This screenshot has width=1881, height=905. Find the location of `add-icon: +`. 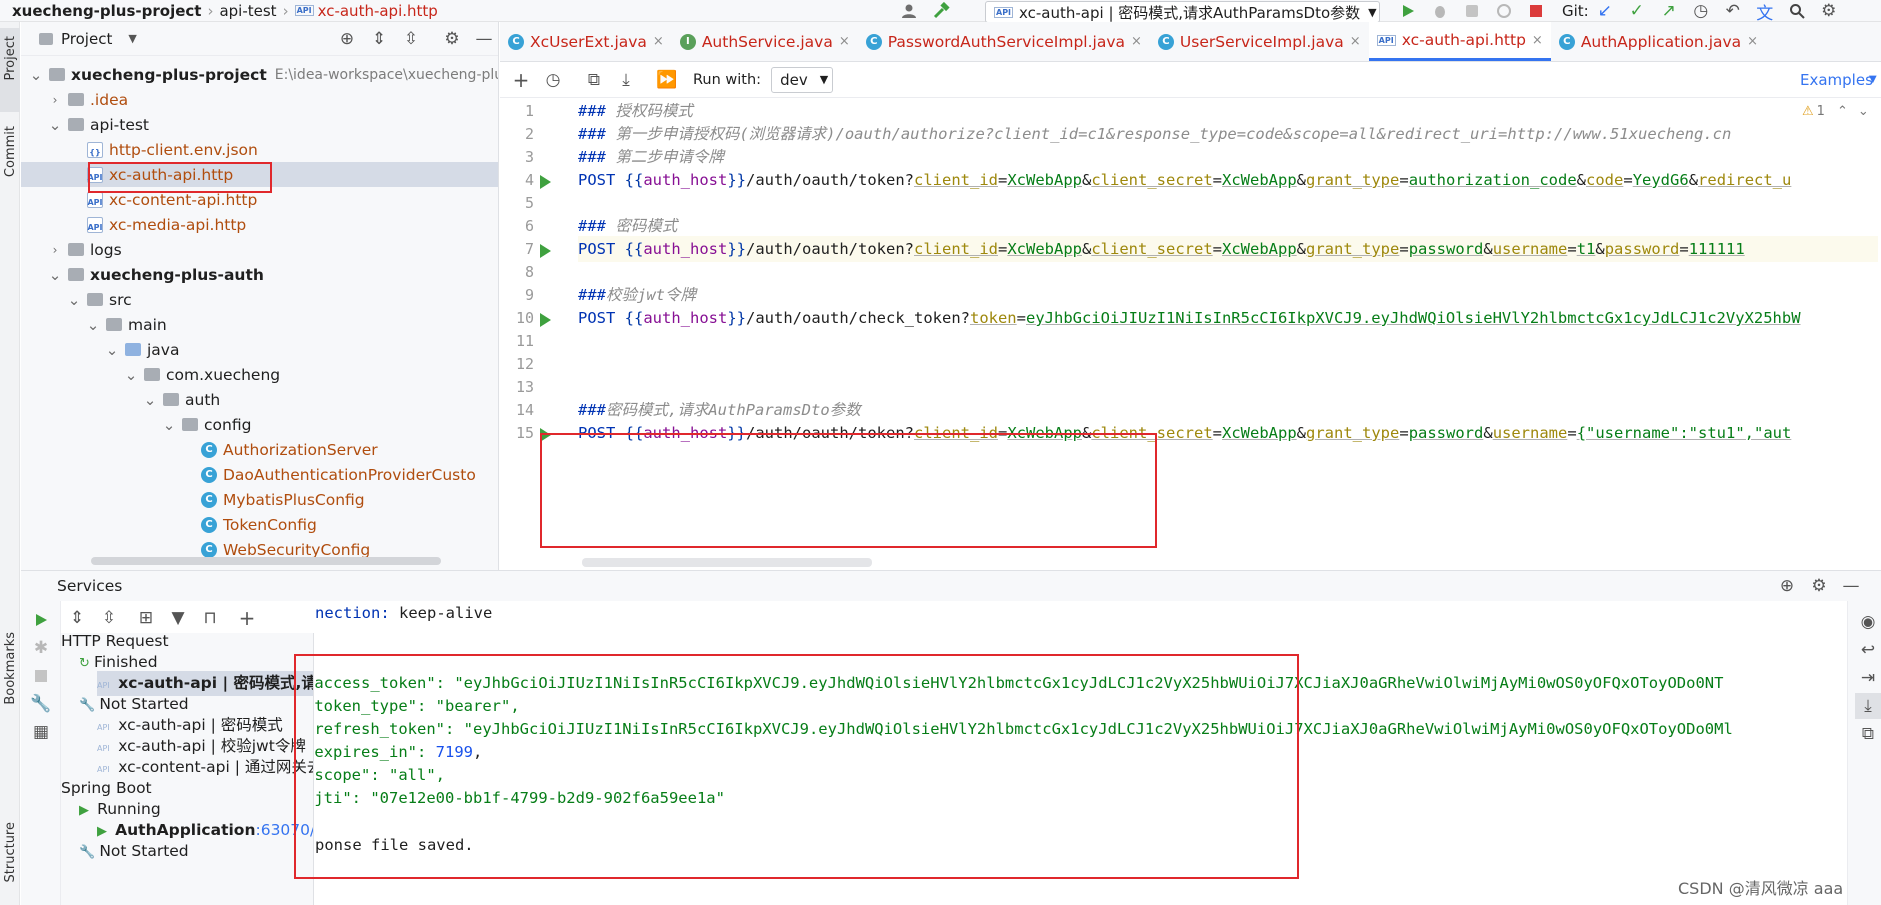

add-icon: + is located at coordinates (247, 618).